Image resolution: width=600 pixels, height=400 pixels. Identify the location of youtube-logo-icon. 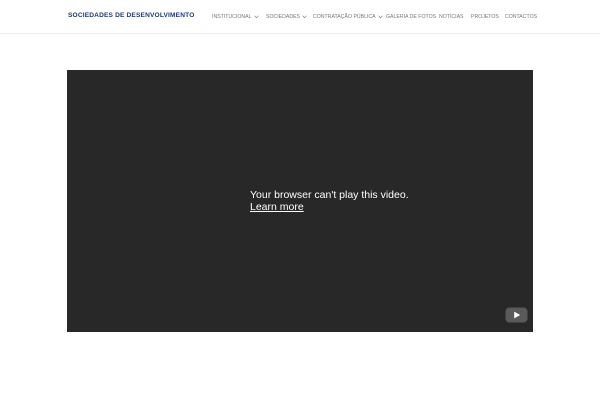
(516, 315).